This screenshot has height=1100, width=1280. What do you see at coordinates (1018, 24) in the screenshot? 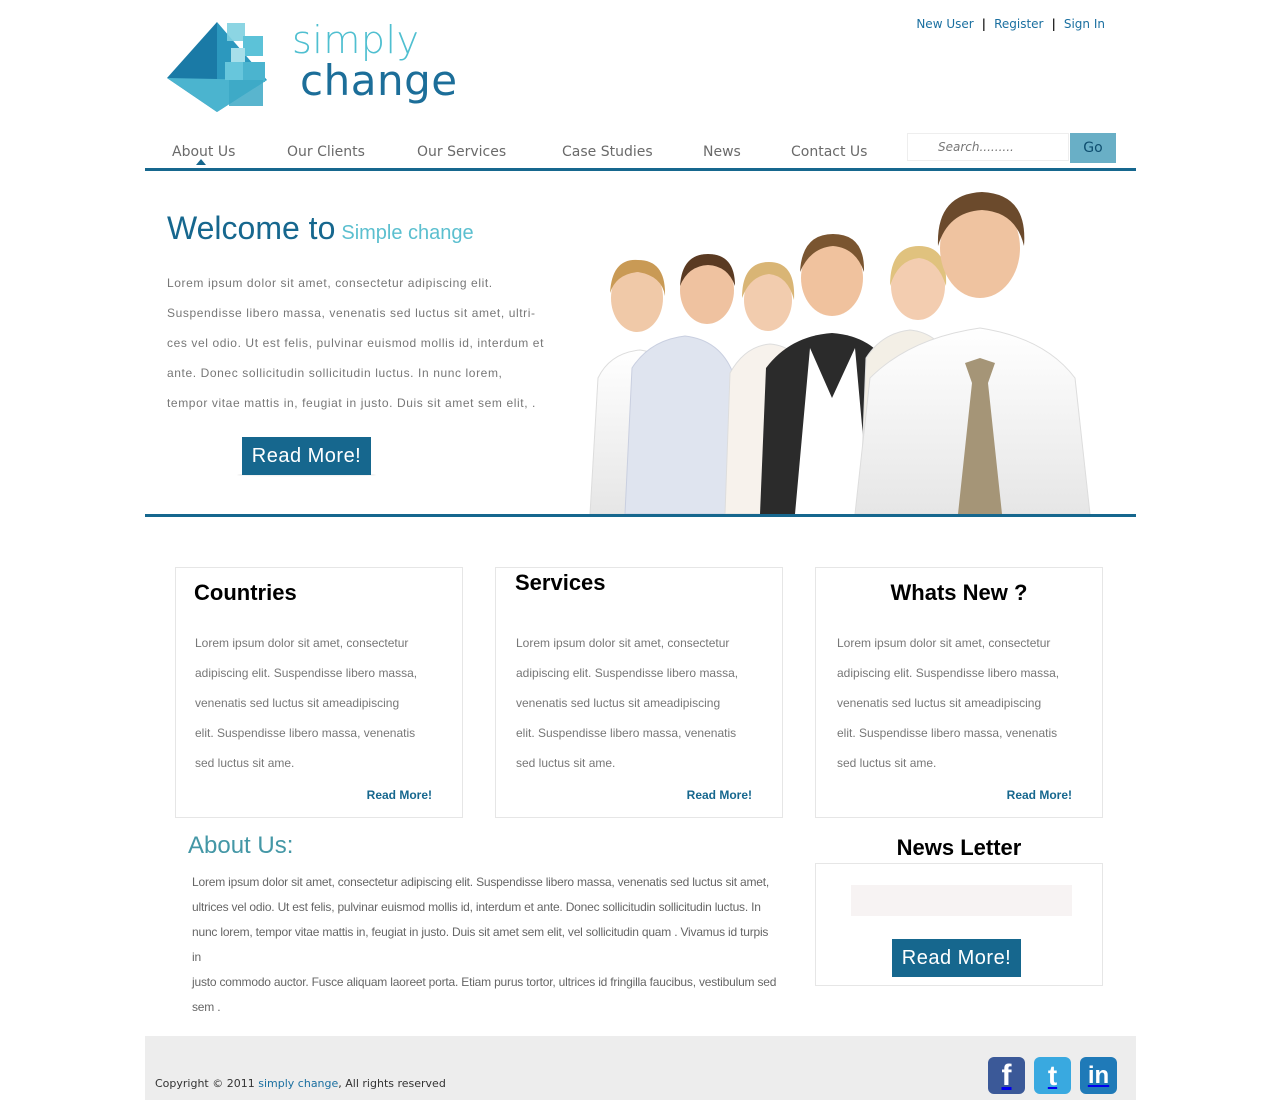
I see `register-link: Register` at bounding box center [1018, 24].